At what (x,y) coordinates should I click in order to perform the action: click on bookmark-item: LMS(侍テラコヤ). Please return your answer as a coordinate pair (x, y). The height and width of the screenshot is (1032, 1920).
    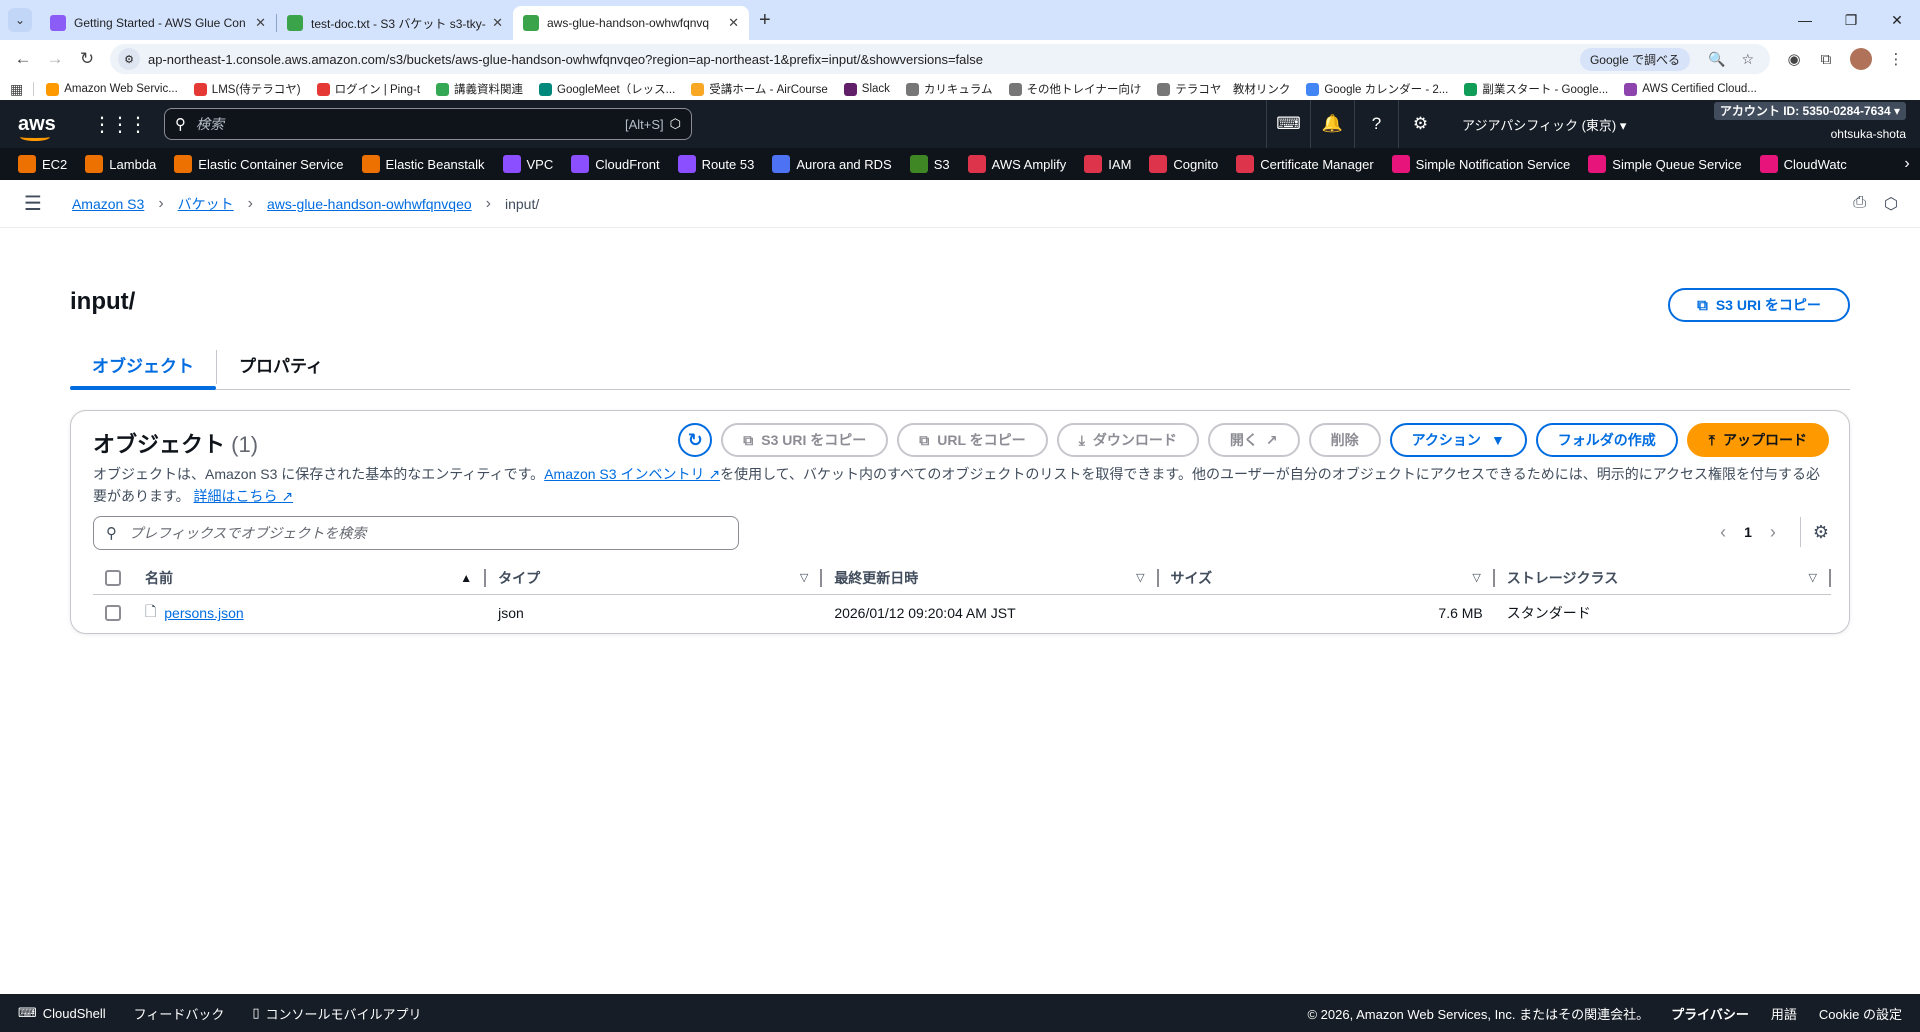
    Looking at the image, I should click on (247, 89).